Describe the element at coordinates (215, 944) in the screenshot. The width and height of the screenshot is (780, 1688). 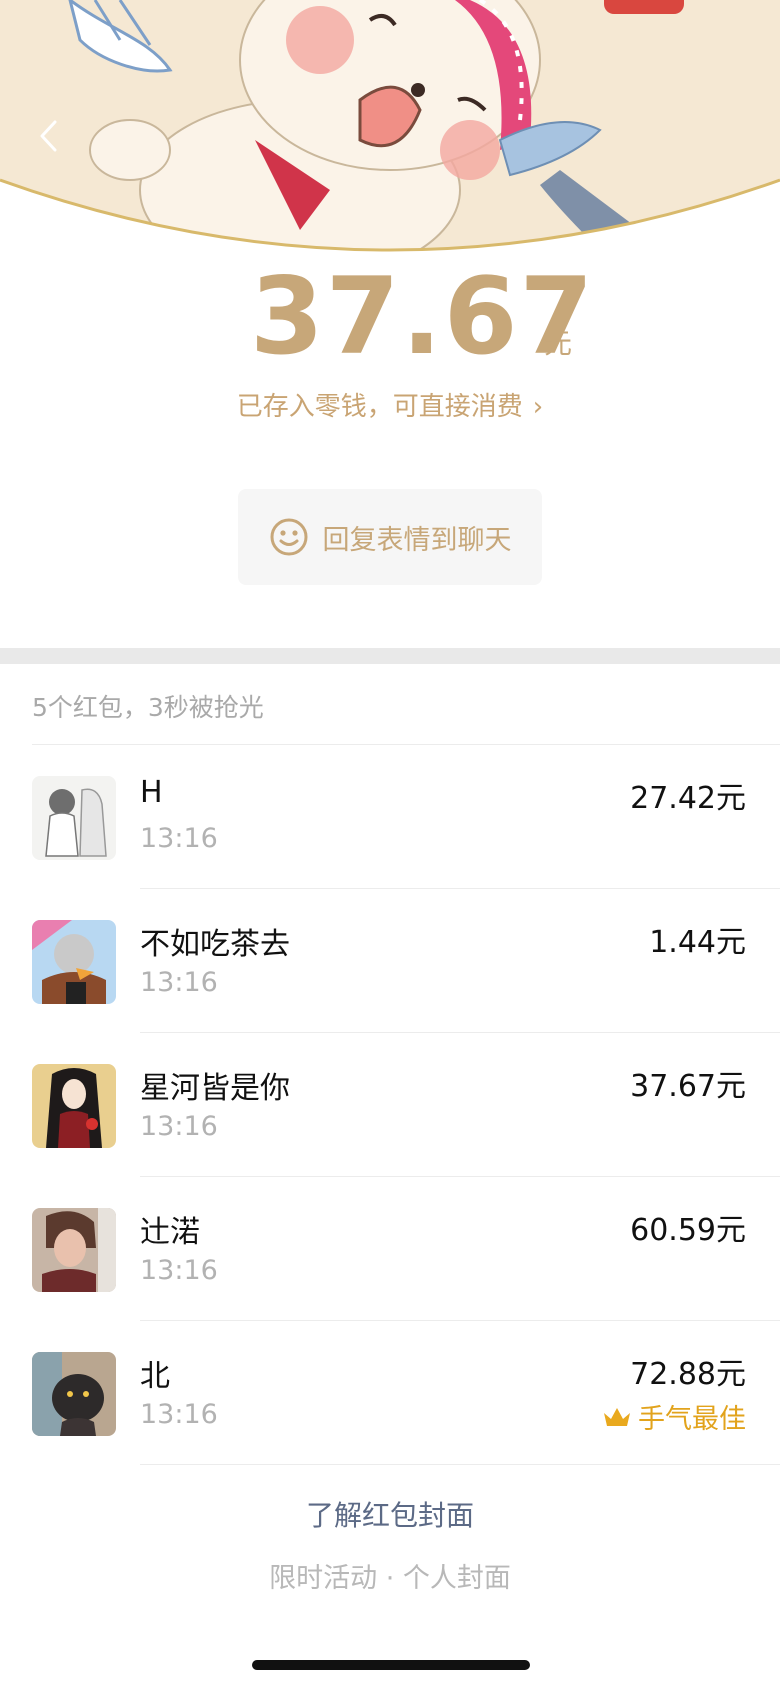
I see `recipient-name: 不如吃茶去` at that location.